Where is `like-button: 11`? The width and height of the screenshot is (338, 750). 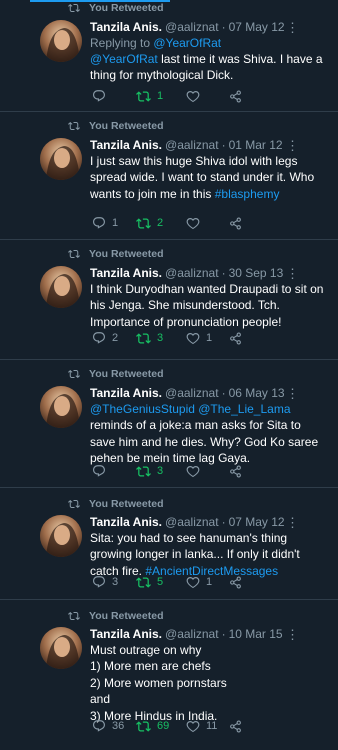 like-button: 11 is located at coordinates (201, 726).